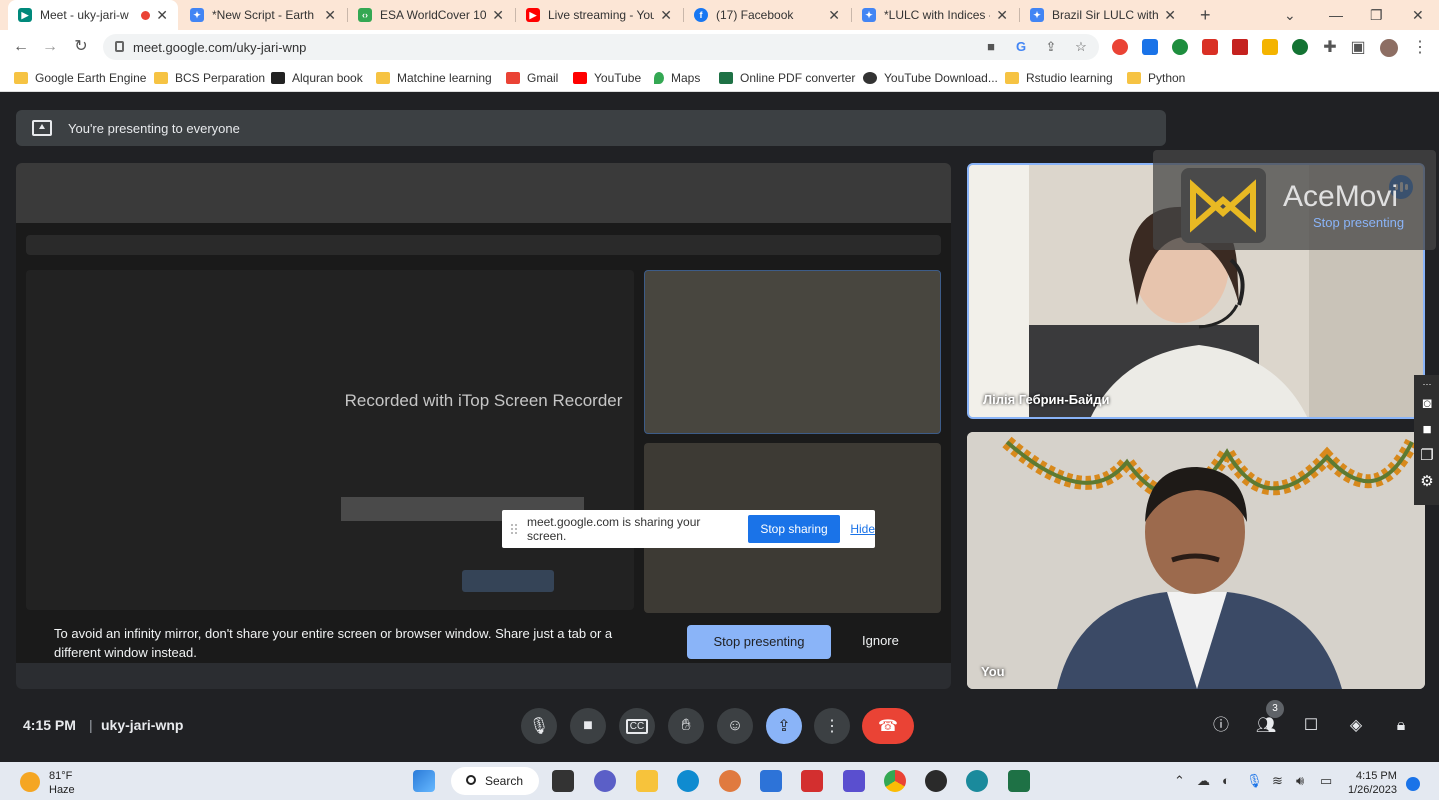 This screenshot has width=1439, height=800. Describe the element at coordinates (30, 782) in the screenshot. I see `weather-sun-icon` at that location.